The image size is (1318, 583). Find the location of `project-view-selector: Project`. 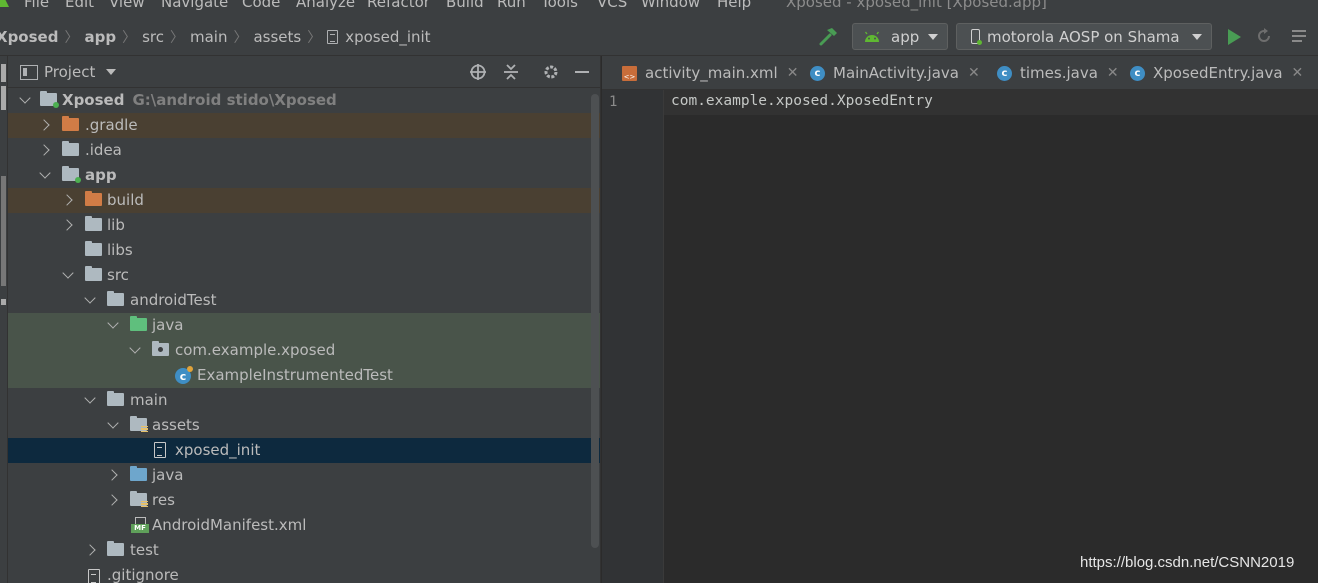

project-view-selector: Project is located at coordinates (69, 72).